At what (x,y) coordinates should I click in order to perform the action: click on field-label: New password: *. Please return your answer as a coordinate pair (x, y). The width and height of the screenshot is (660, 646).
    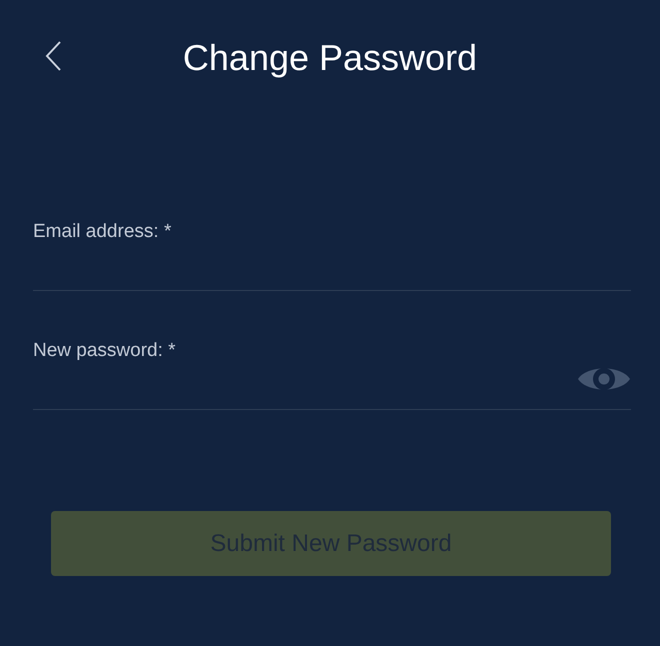
    Looking at the image, I should click on (104, 351).